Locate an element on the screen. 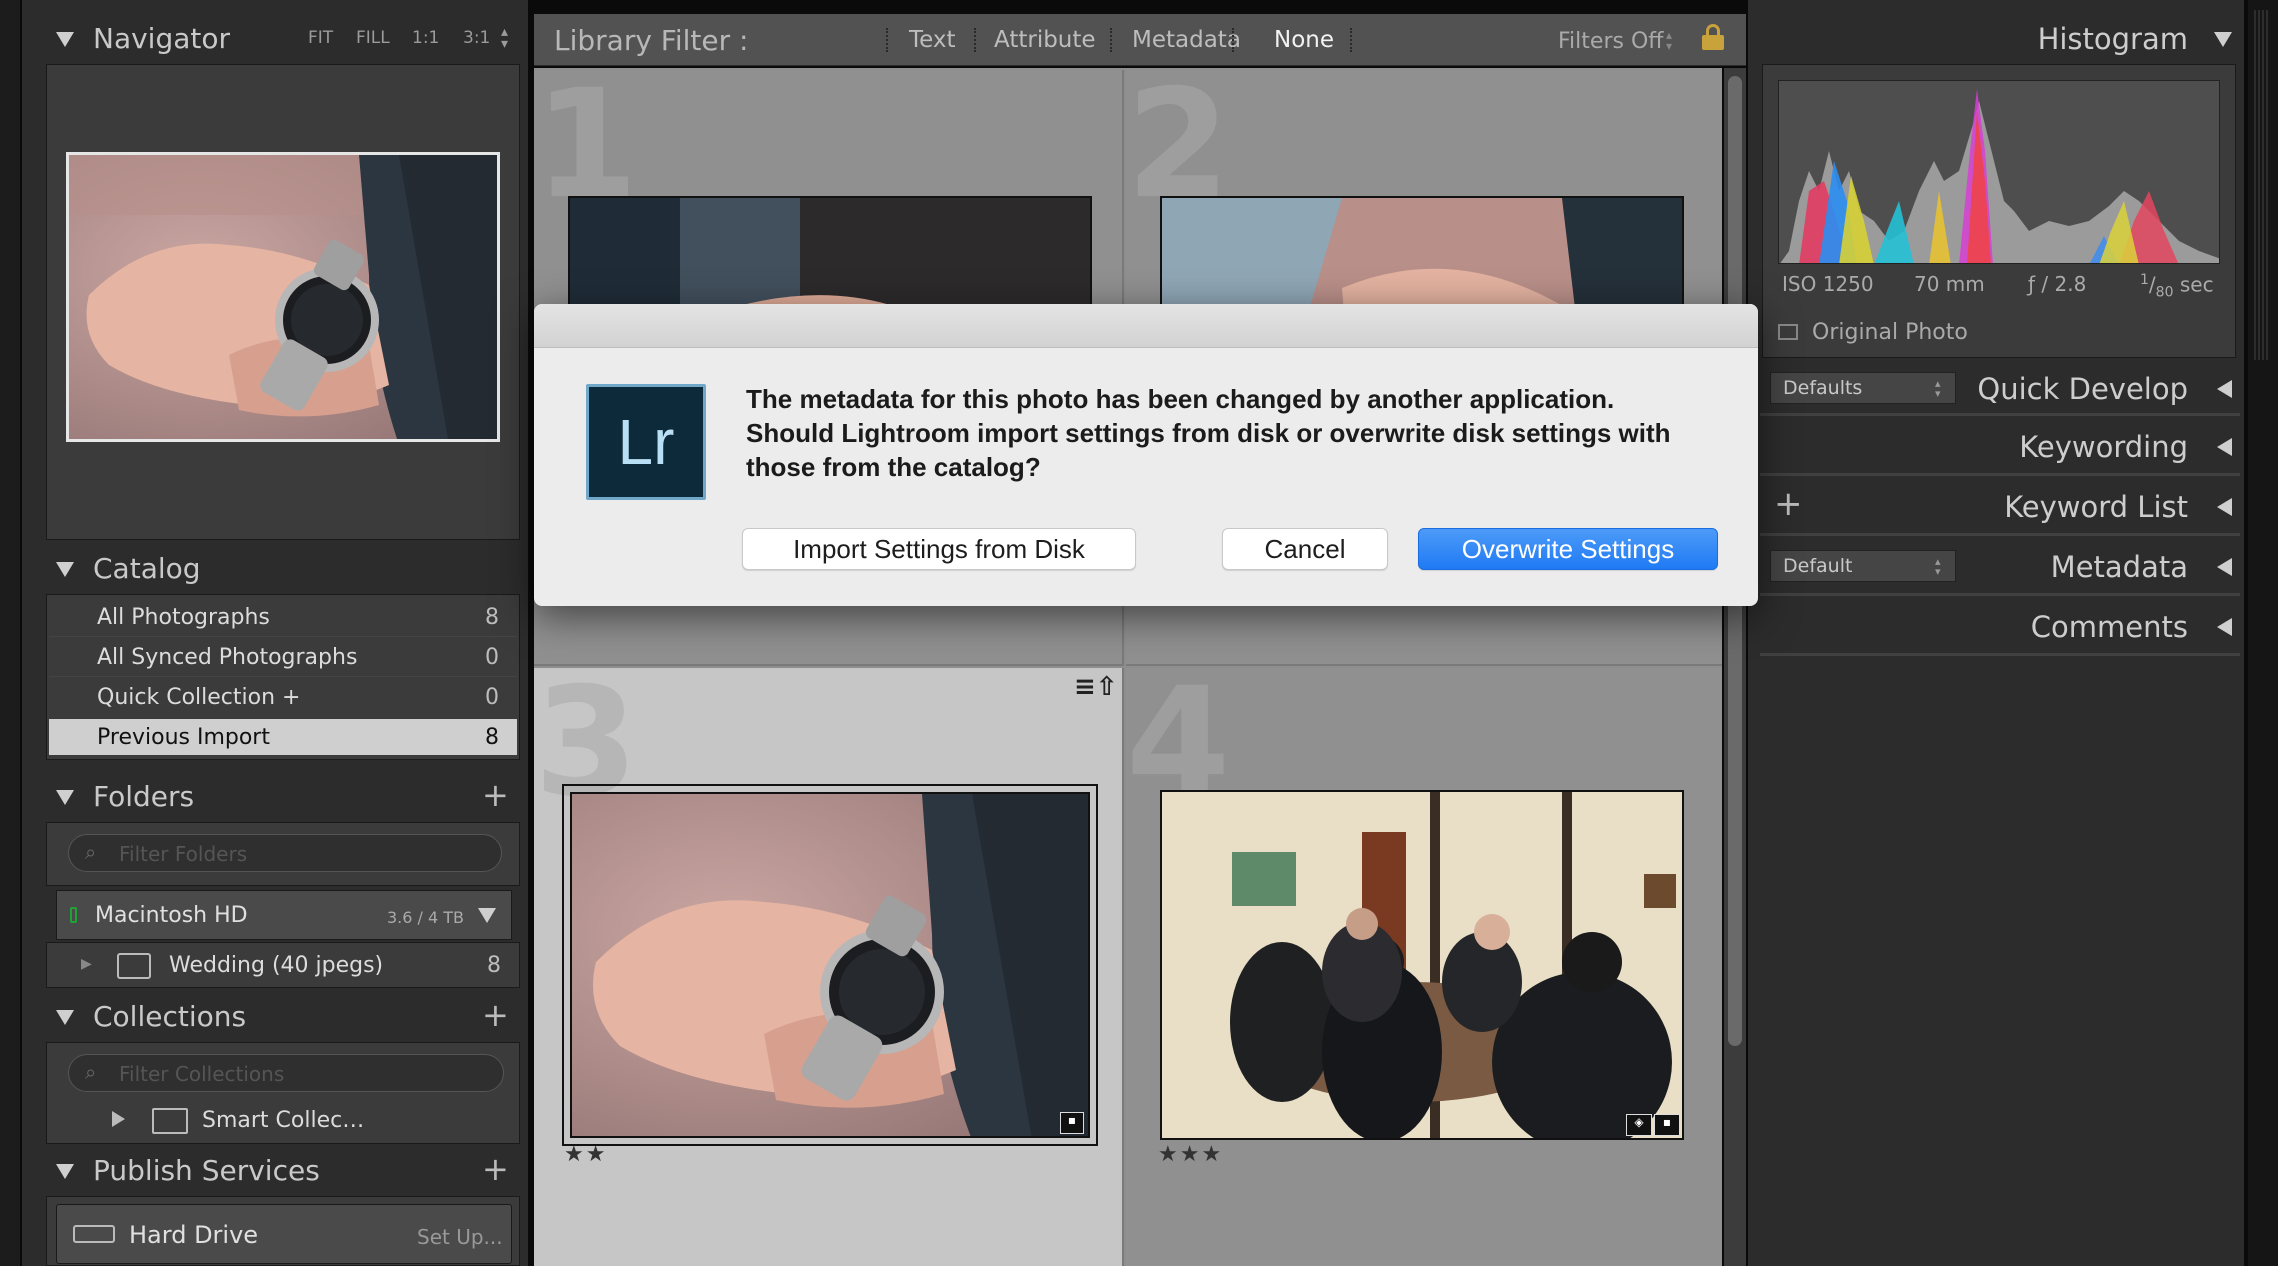  import-settings-from-disk-button: Import Settings from Disk is located at coordinates (939, 549).